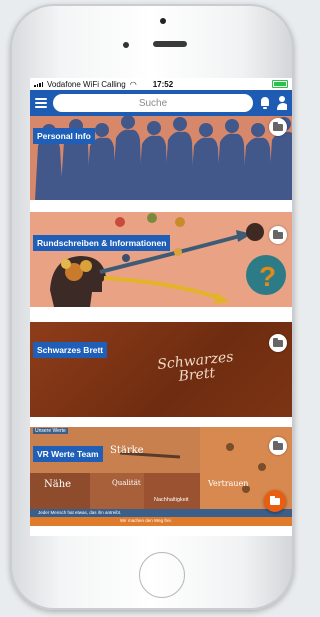 The image size is (320, 617). What do you see at coordinates (170, 44) in the screenshot?
I see `earpiece-speaker` at bounding box center [170, 44].